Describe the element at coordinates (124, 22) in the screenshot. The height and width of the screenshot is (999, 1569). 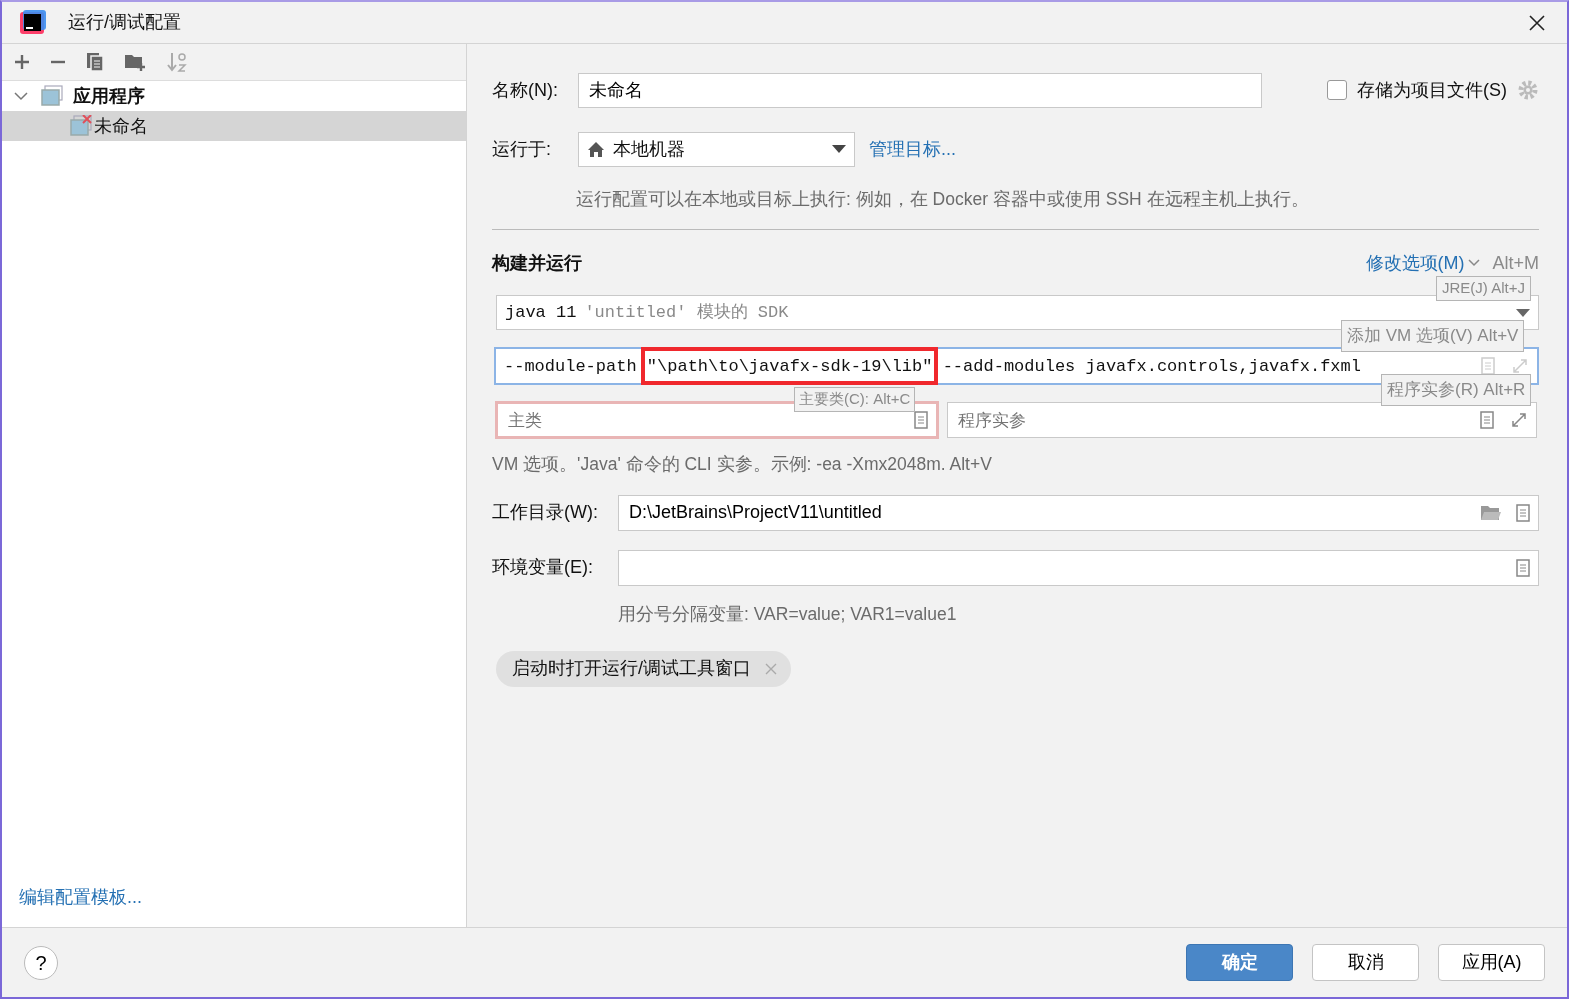
I see `window-title: 运行/调试配置` at that location.